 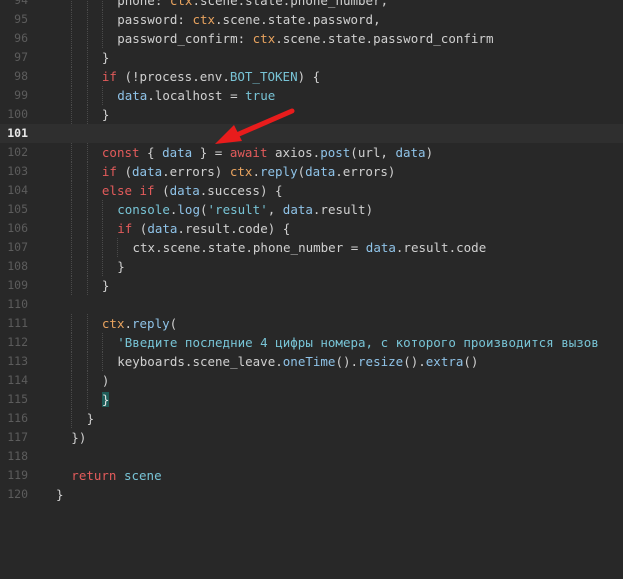 I want to click on arrow-shaft, so click(x=262, y=124).